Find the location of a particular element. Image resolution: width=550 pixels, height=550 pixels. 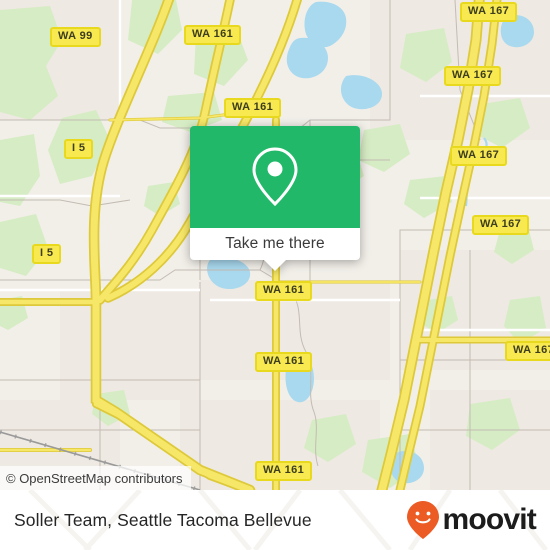

shield-wa-167-4: WA 167 is located at coordinates (501, 225).